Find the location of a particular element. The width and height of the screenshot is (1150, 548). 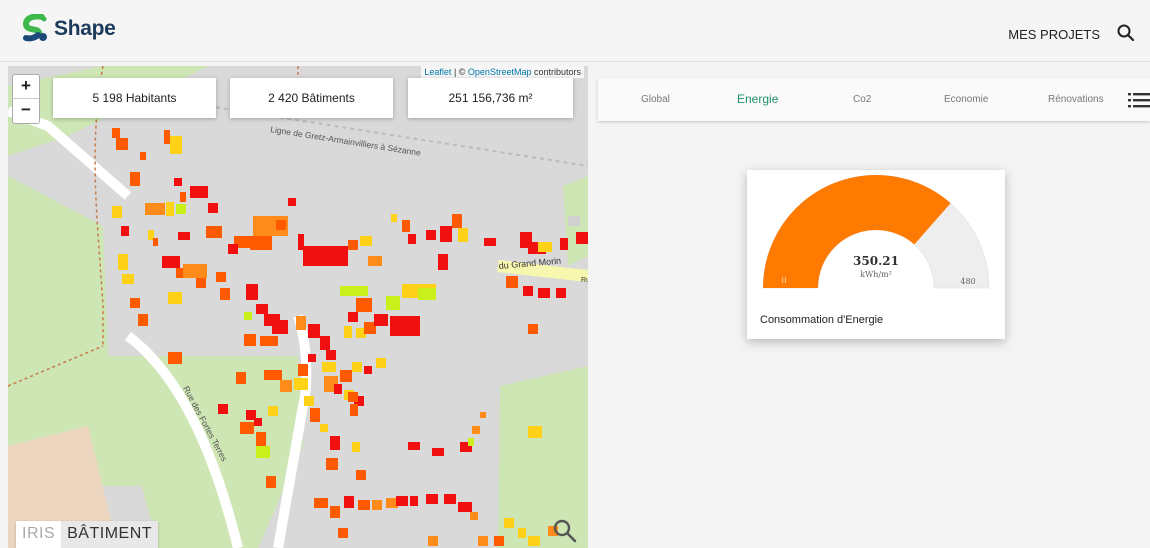

search-icon is located at coordinates (1126, 33).